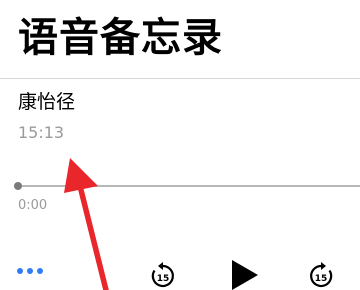 This screenshot has width=360, height=290. I want to click on header-divider, so click(180, 78).